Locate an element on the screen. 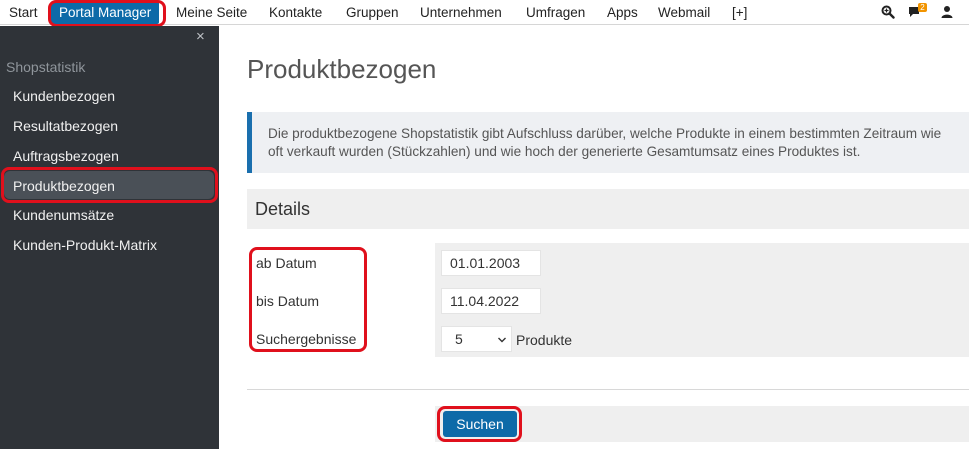  search-button: Suchen is located at coordinates (480, 424).